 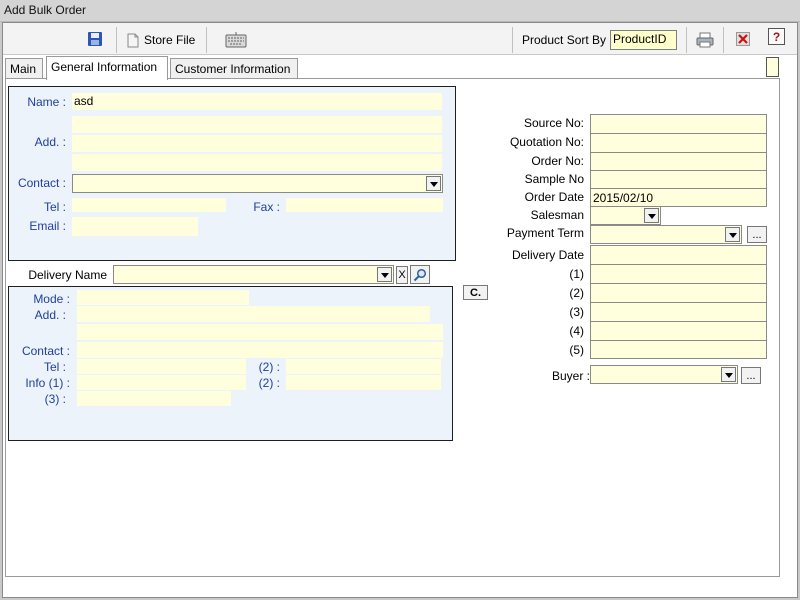 I want to click on info3-field, so click(x=154, y=398).